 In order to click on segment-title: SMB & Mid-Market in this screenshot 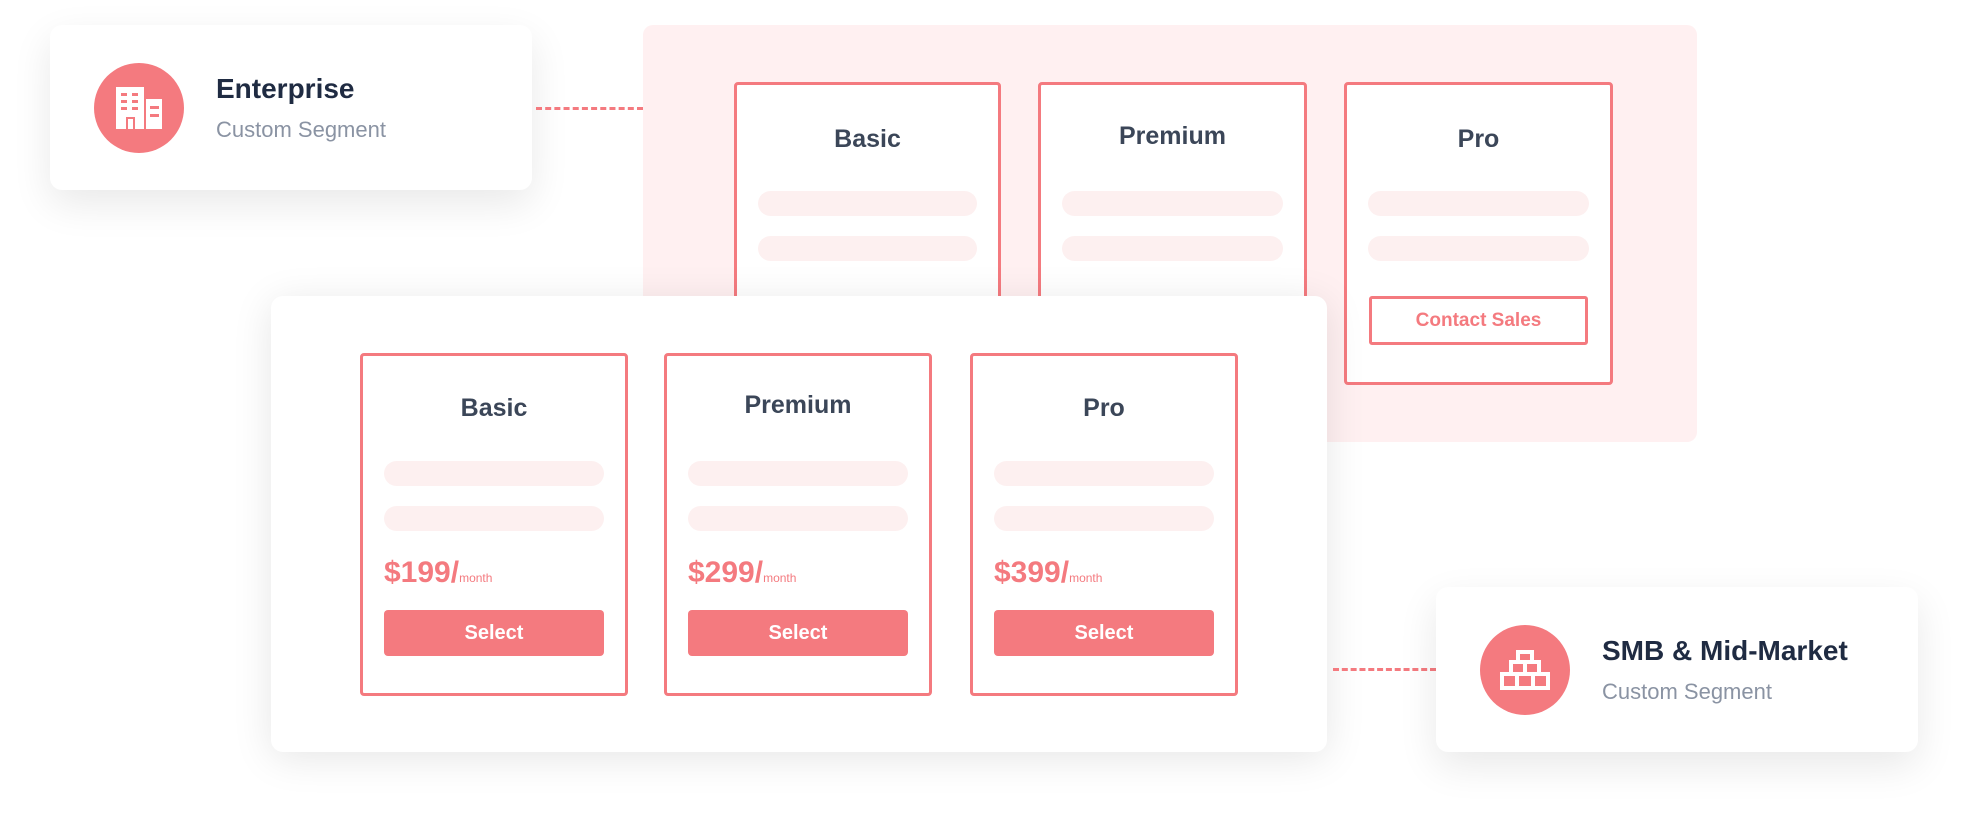, I will do `click(1725, 650)`.